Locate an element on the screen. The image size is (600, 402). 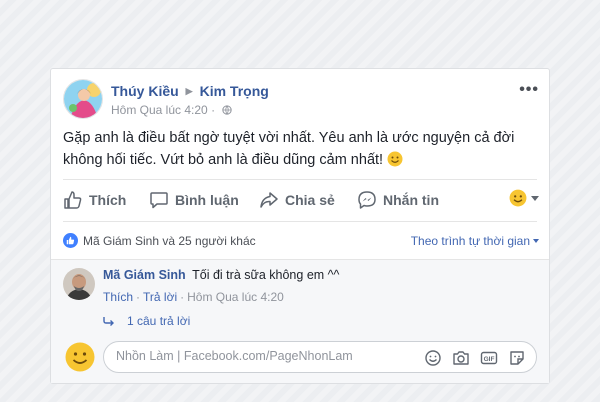
message-label: Nhắn tin is located at coordinates (411, 200).